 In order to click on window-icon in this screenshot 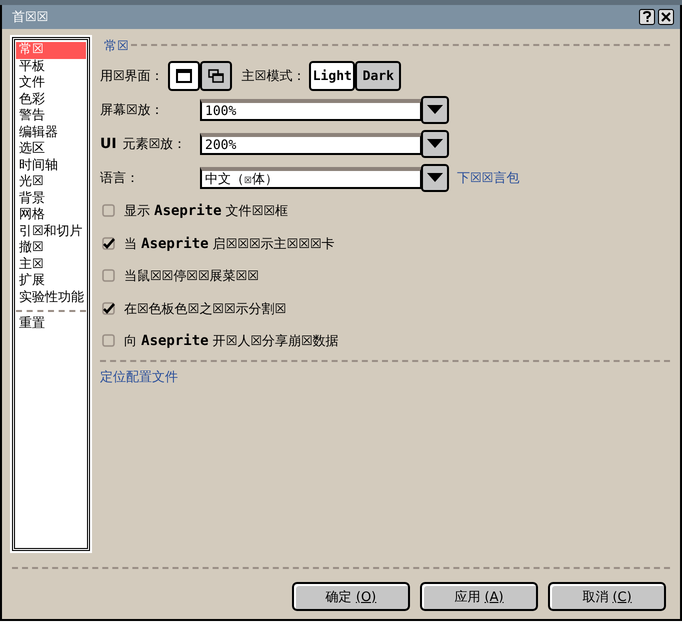, I will do `click(184, 76)`.